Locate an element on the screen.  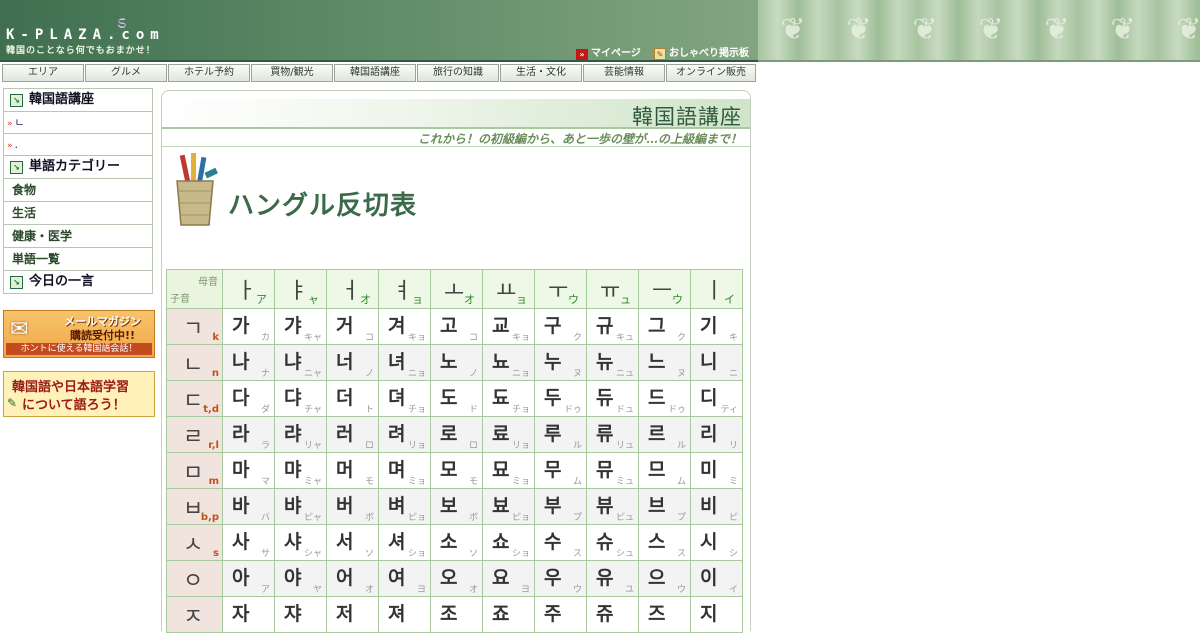
syllable-cell: 느ヌ is located at coordinates (664, 362).